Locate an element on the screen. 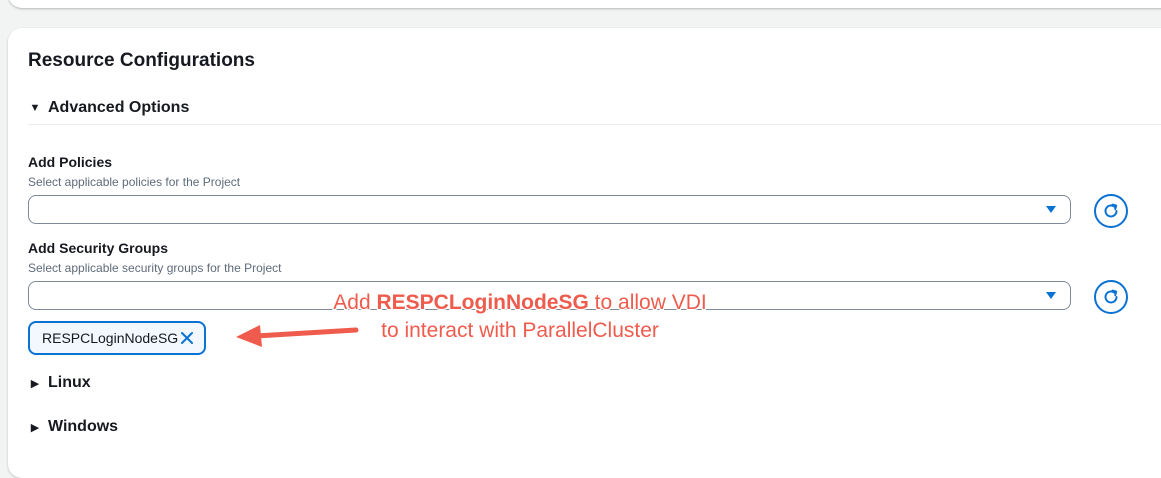 The image size is (1161, 478). advanced-options-label: Advanced Options is located at coordinates (119, 107).